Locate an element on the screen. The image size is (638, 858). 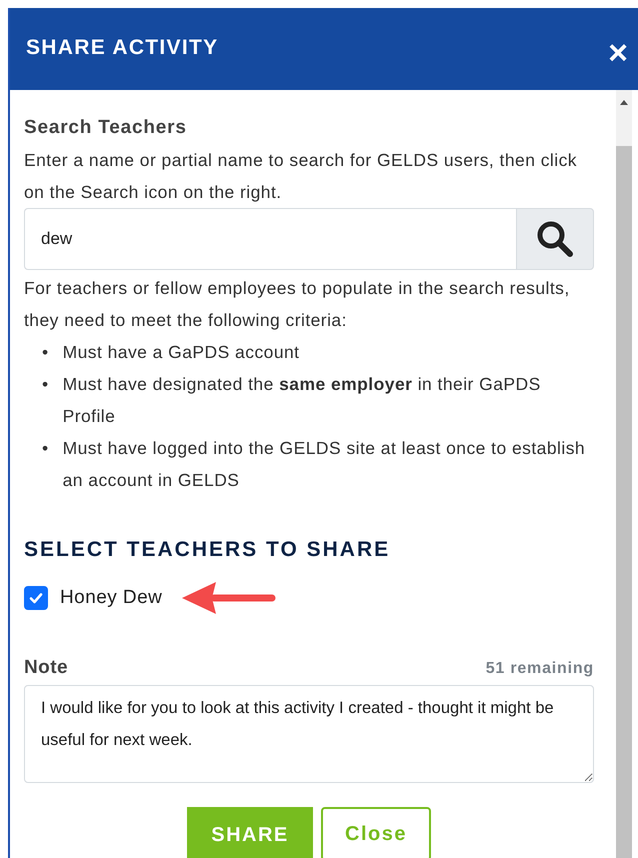
checkbox is located at coordinates (36, 598).